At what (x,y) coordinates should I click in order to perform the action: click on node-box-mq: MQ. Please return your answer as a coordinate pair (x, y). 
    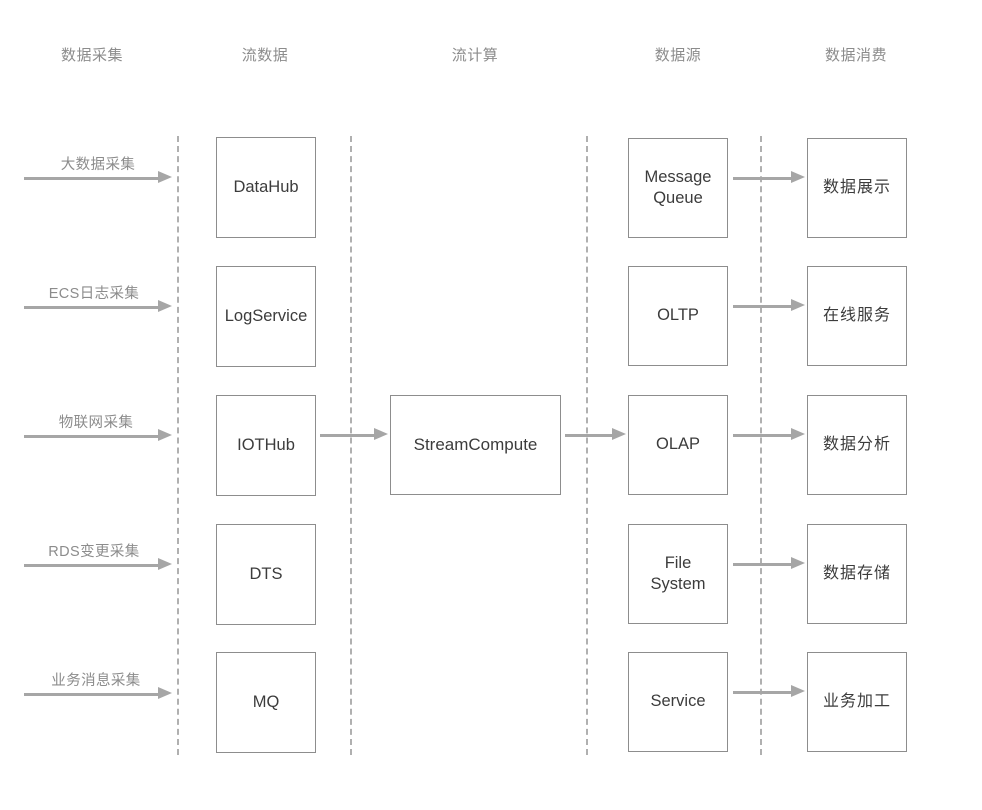
    Looking at the image, I should click on (266, 702).